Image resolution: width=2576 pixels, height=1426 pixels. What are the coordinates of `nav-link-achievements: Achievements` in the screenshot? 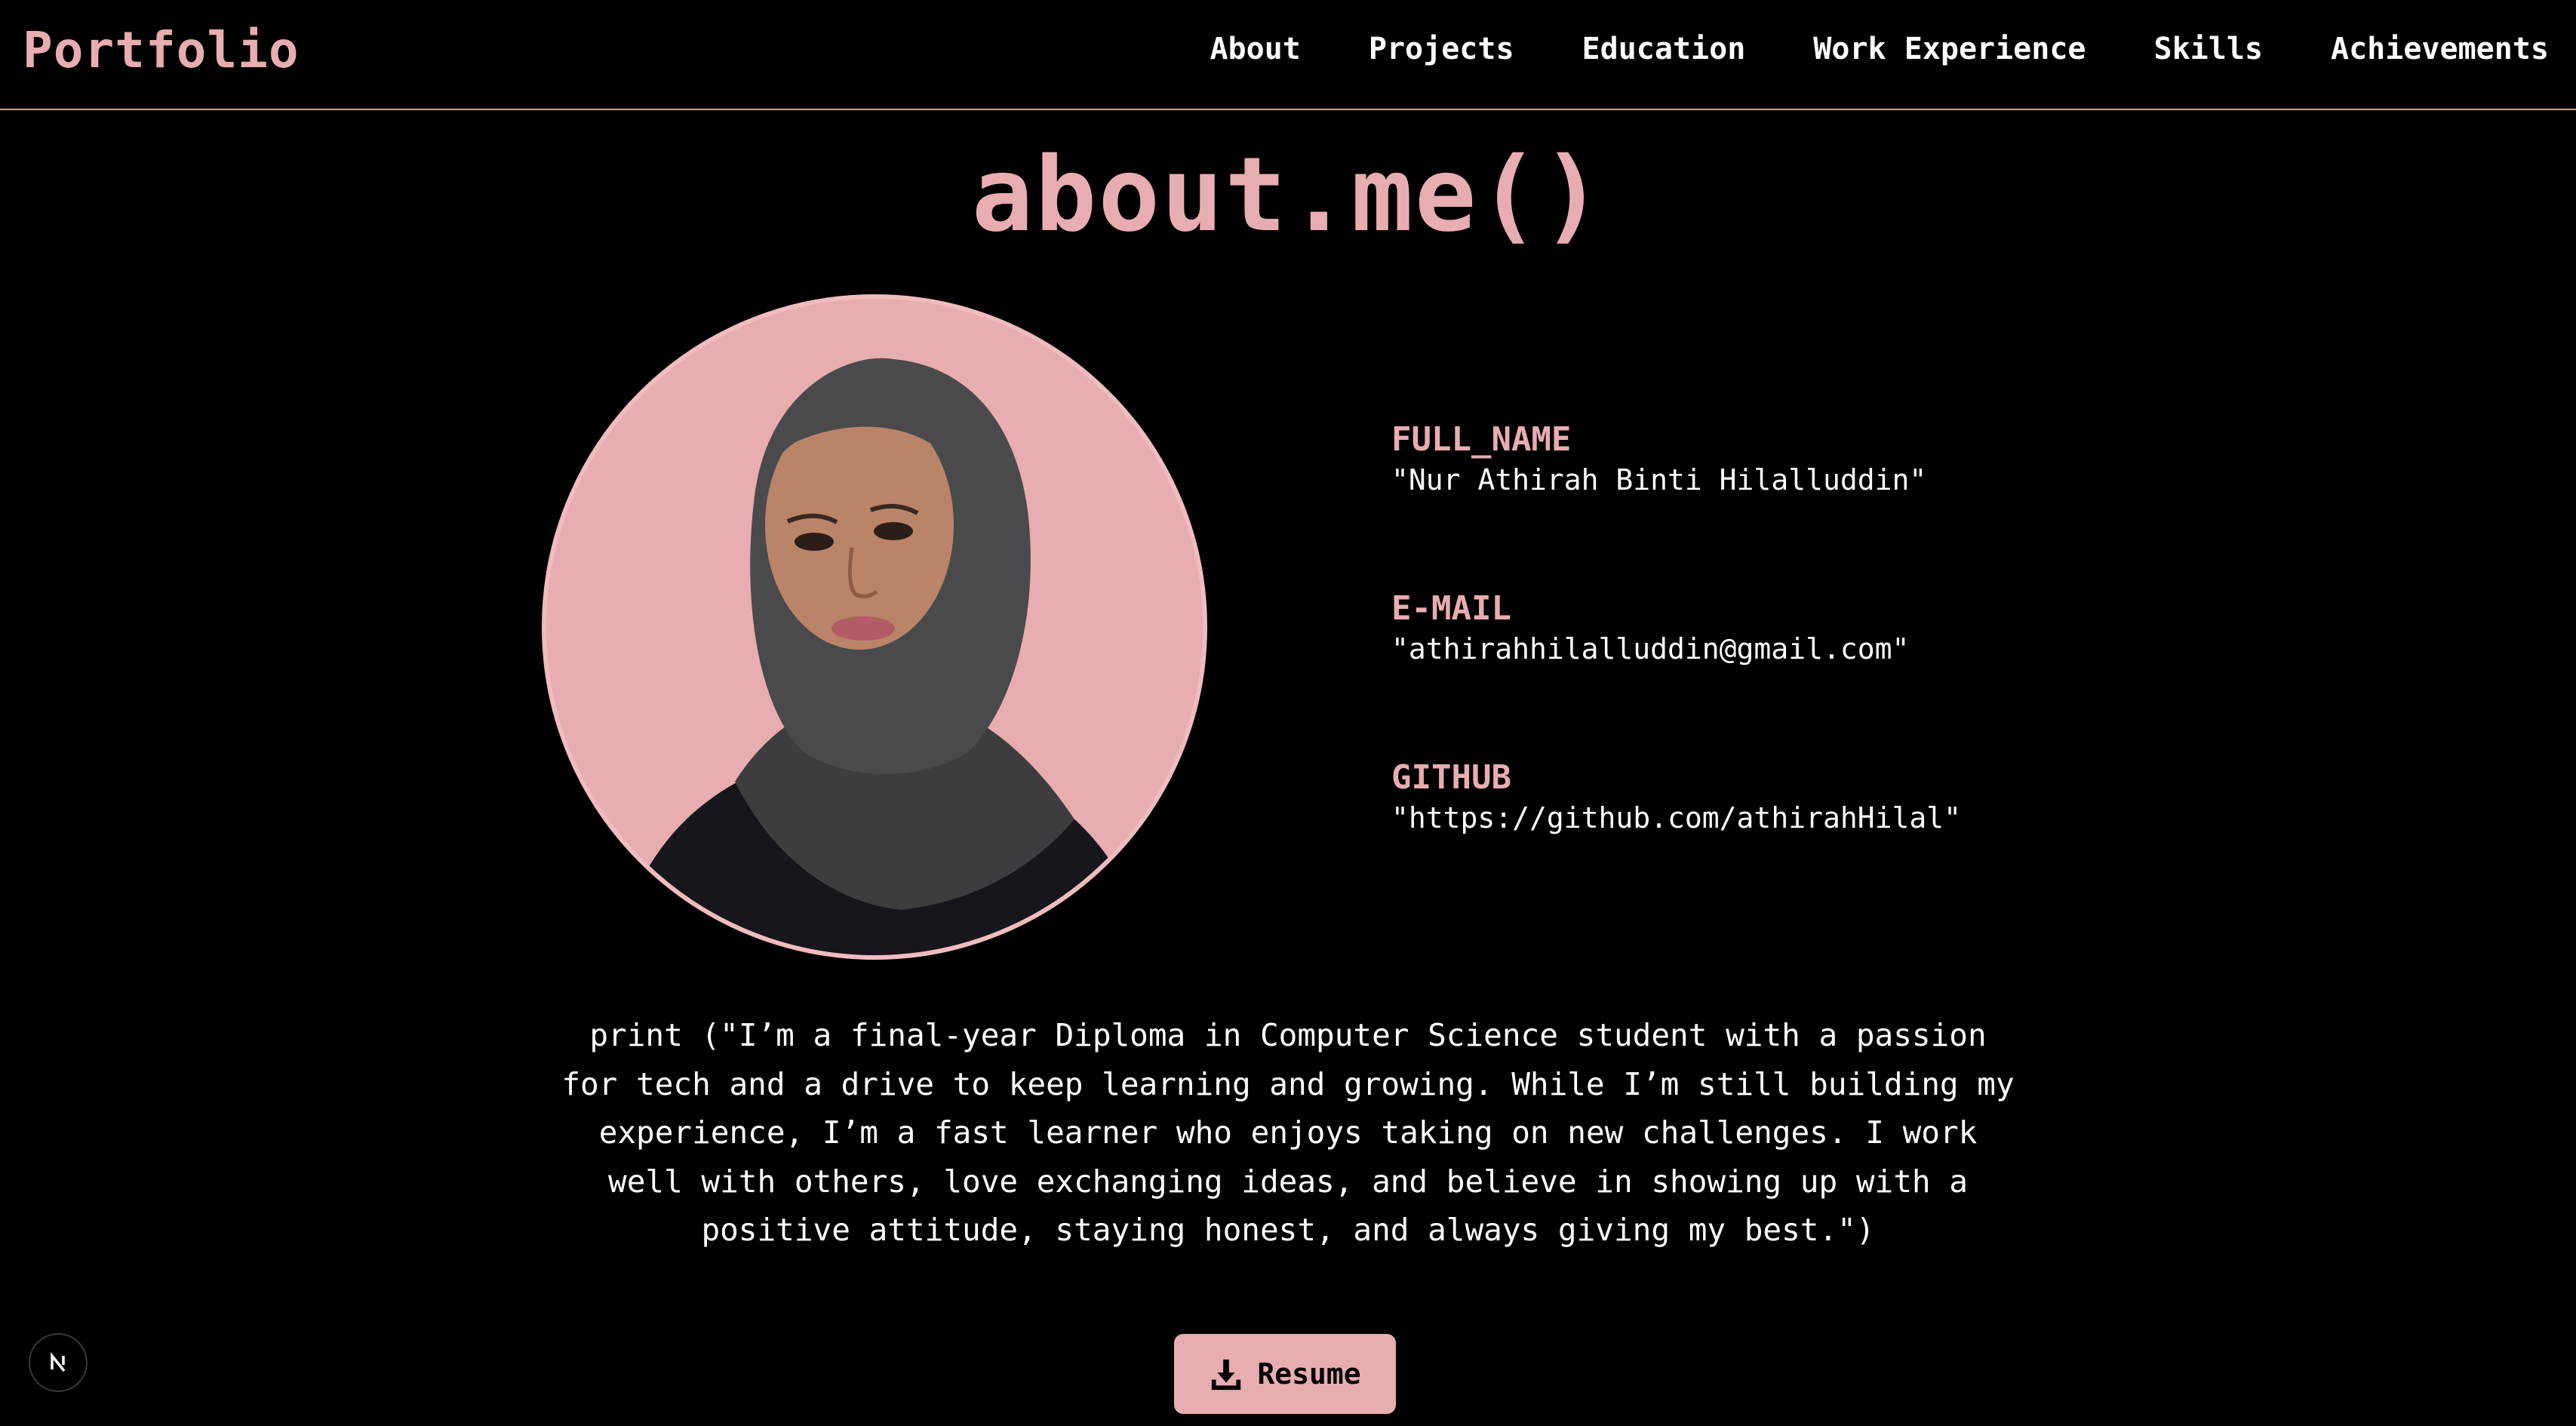 It's located at (2440, 49).